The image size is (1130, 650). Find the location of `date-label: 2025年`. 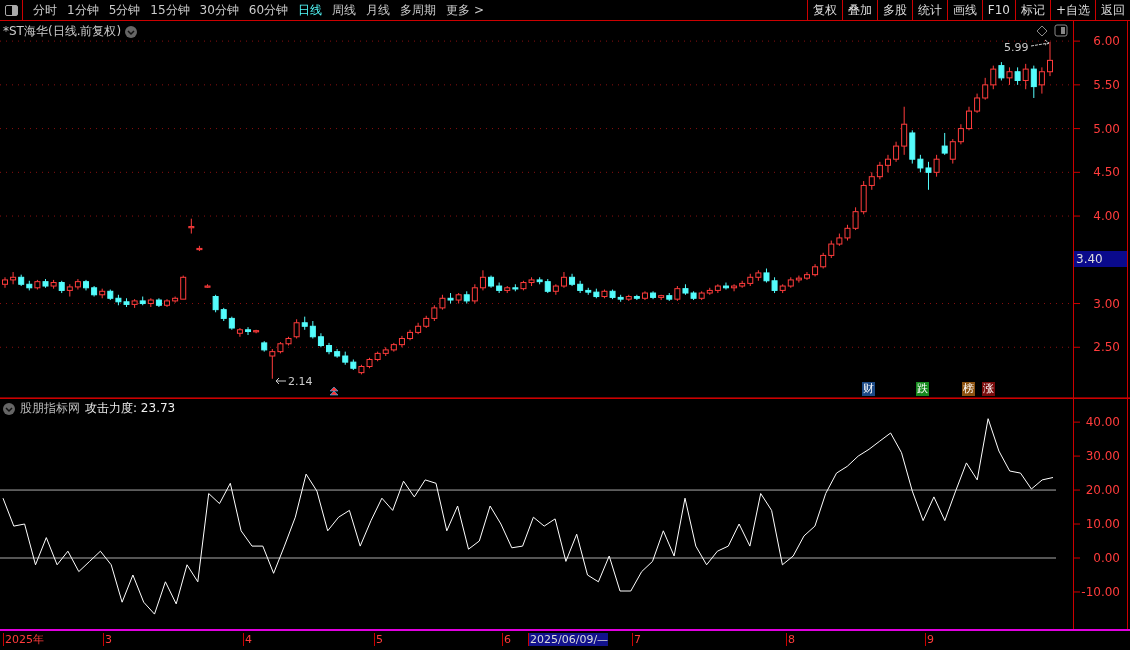

date-label: 2025年 is located at coordinates (23, 639).